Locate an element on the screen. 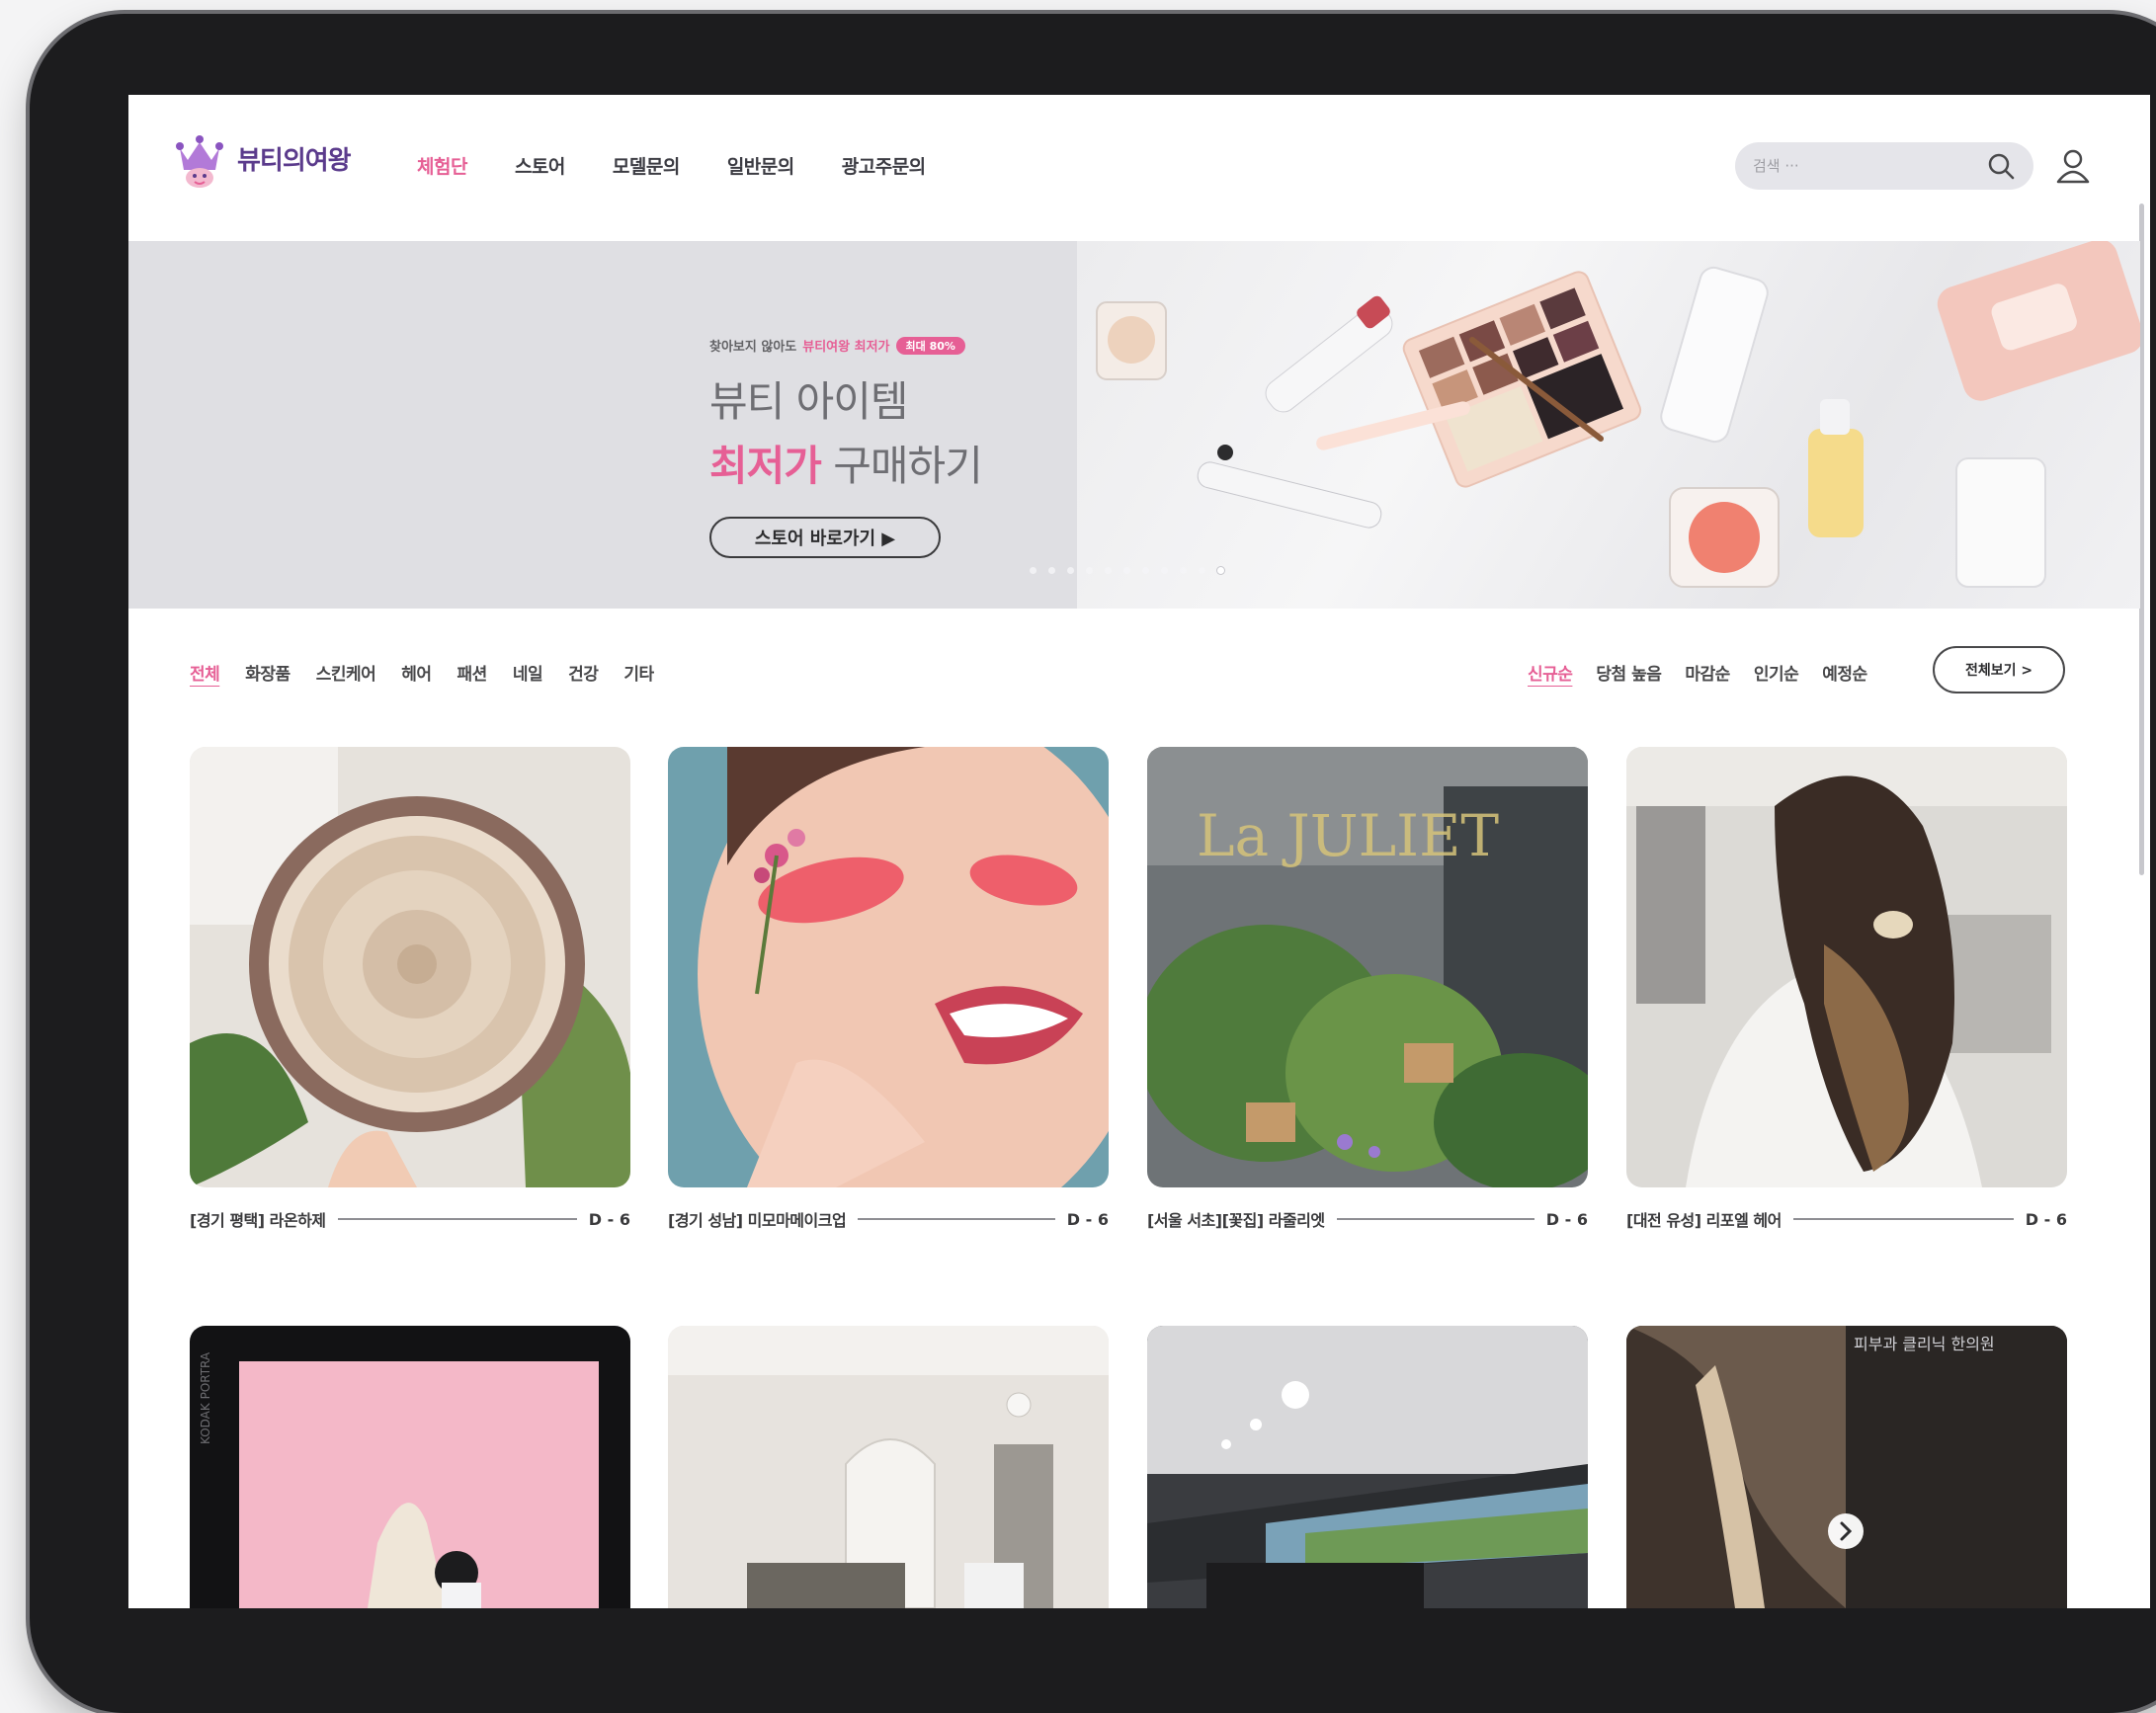 The width and height of the screenshot is (2156, 1713). nav-item-advertiser-inquiry: 광고주문의 is located at coordinates (884, 165).